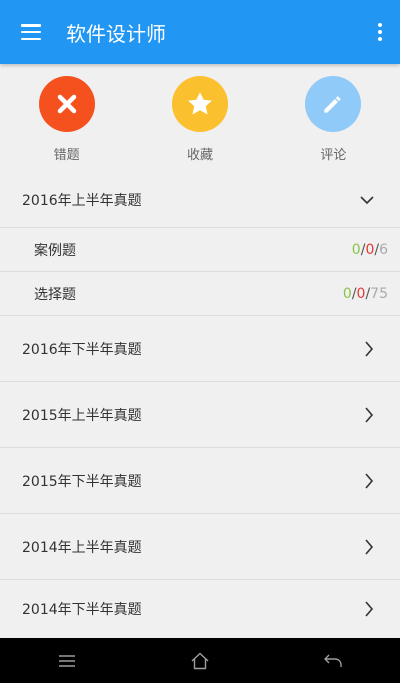 The height and width of the screenshot is (683, 400). I want to click on section-2015-h1: 2015年上半年真题, so click(200, 415).